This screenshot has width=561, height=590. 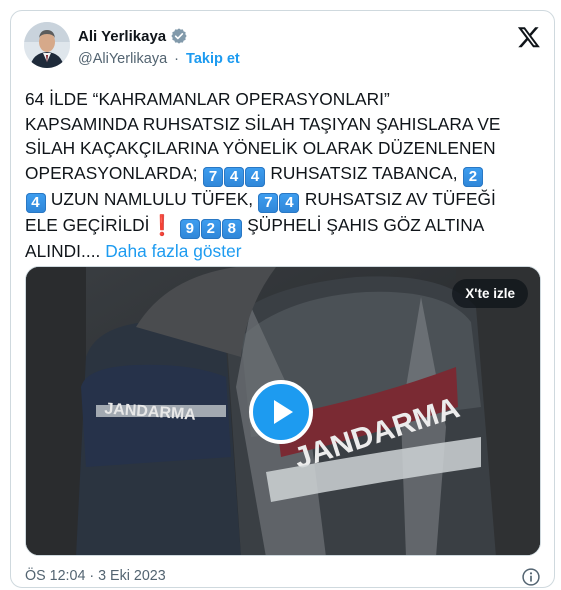 I want to click on tweet-line: OPERASYONLARDA; 744 RUHSATSIZ TABANCA, 2, so click(x=286, y=174).